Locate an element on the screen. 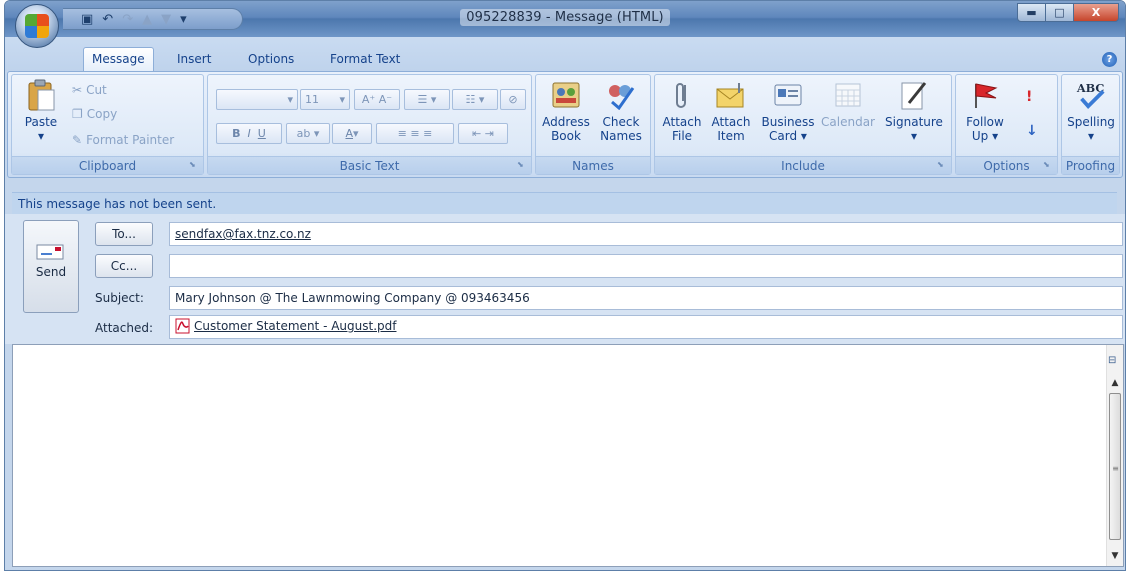 This screenshot has height=571, width=1130. group-label: Options is located at coordinates (1006, 165).